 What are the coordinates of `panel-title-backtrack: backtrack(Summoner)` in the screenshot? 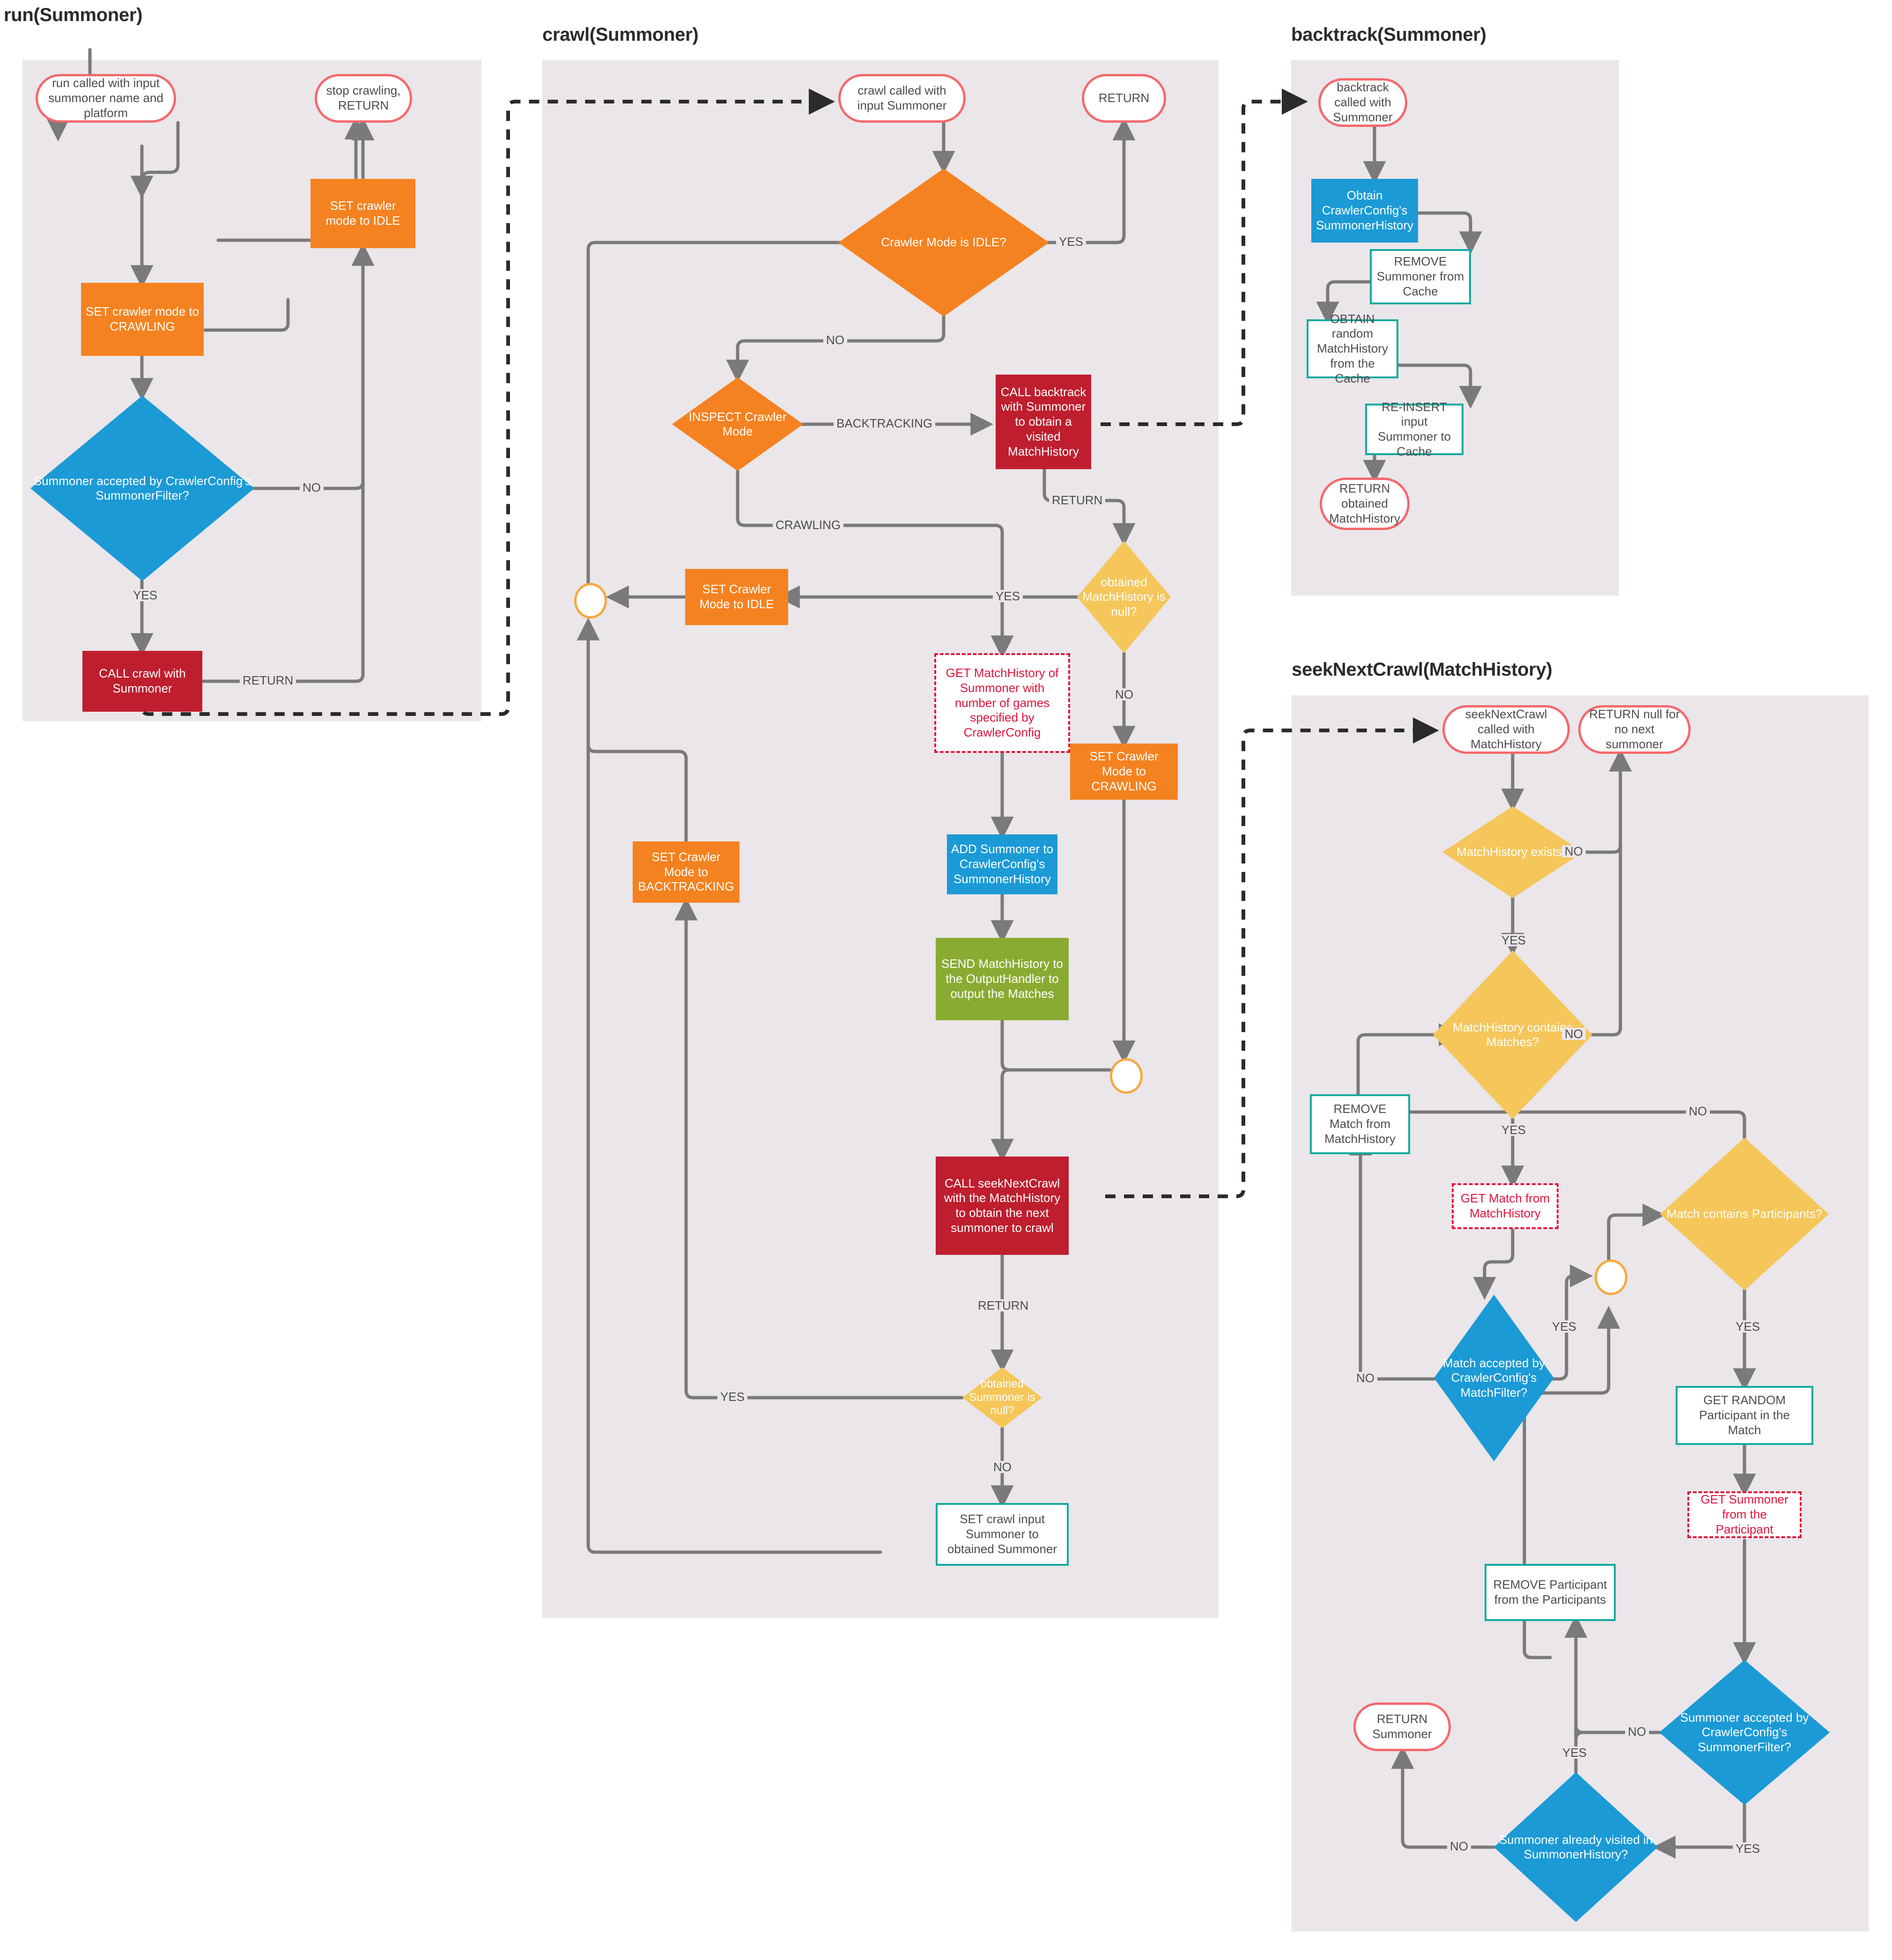 It's located at (1389, 34).